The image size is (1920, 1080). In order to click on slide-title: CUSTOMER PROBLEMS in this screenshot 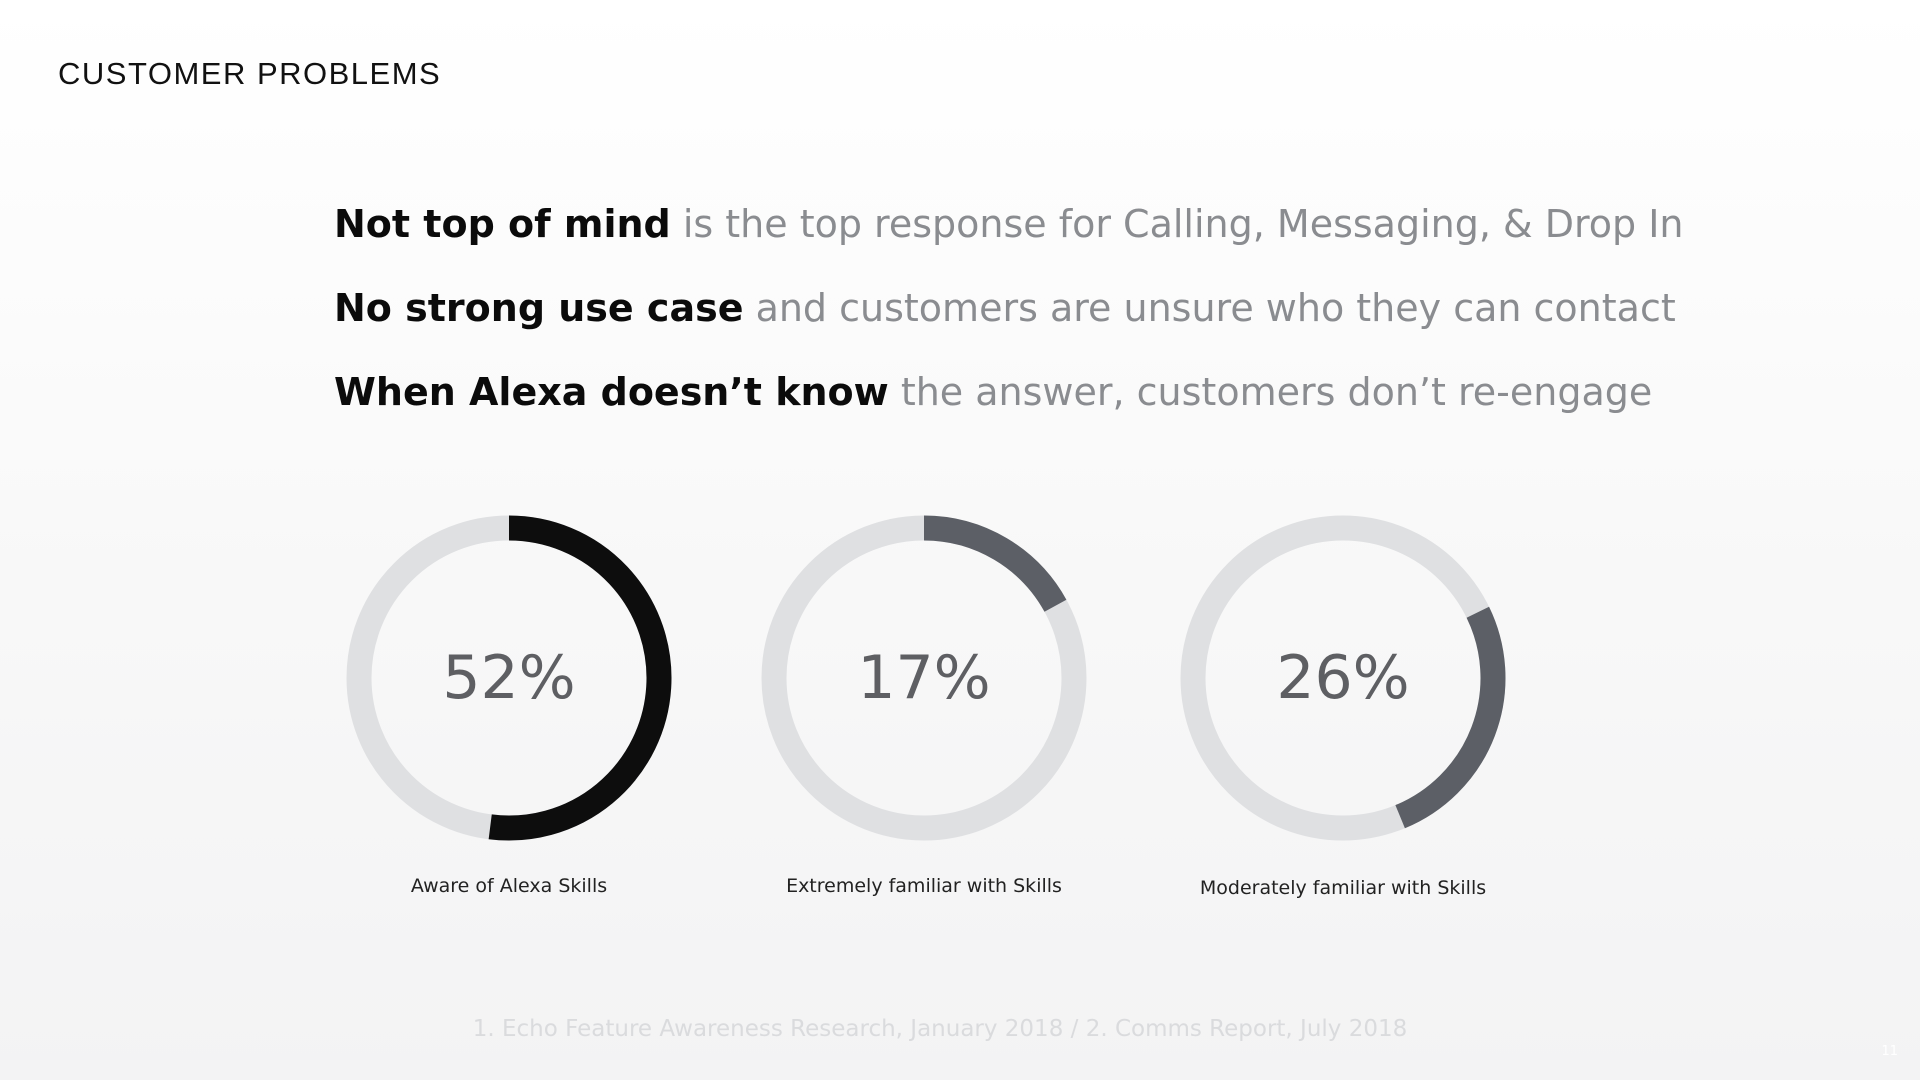, I will do `click(250, 73)`.